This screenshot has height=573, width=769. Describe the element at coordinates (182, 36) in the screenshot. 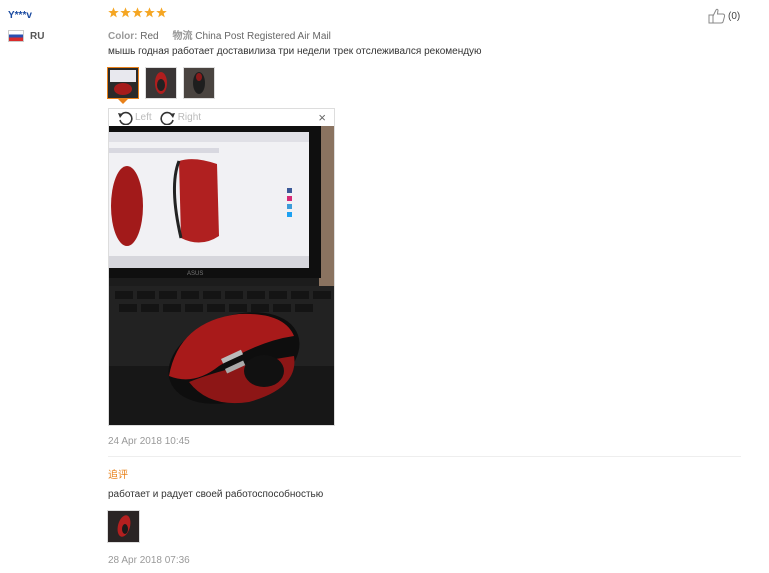

I see `logistics-label: 物流` at that location.